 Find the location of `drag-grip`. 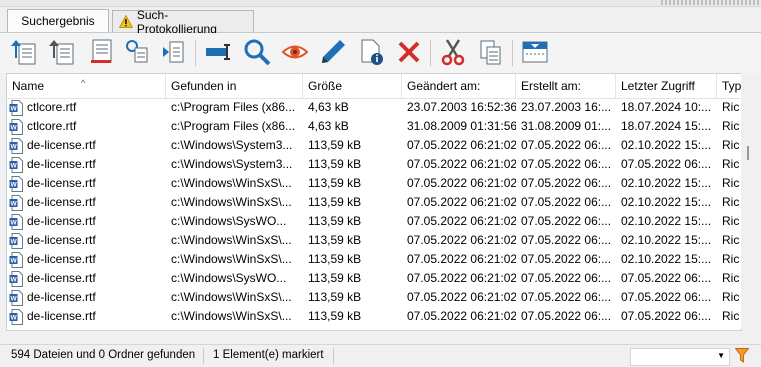

drag-grip is located at coordinates (711, 2).